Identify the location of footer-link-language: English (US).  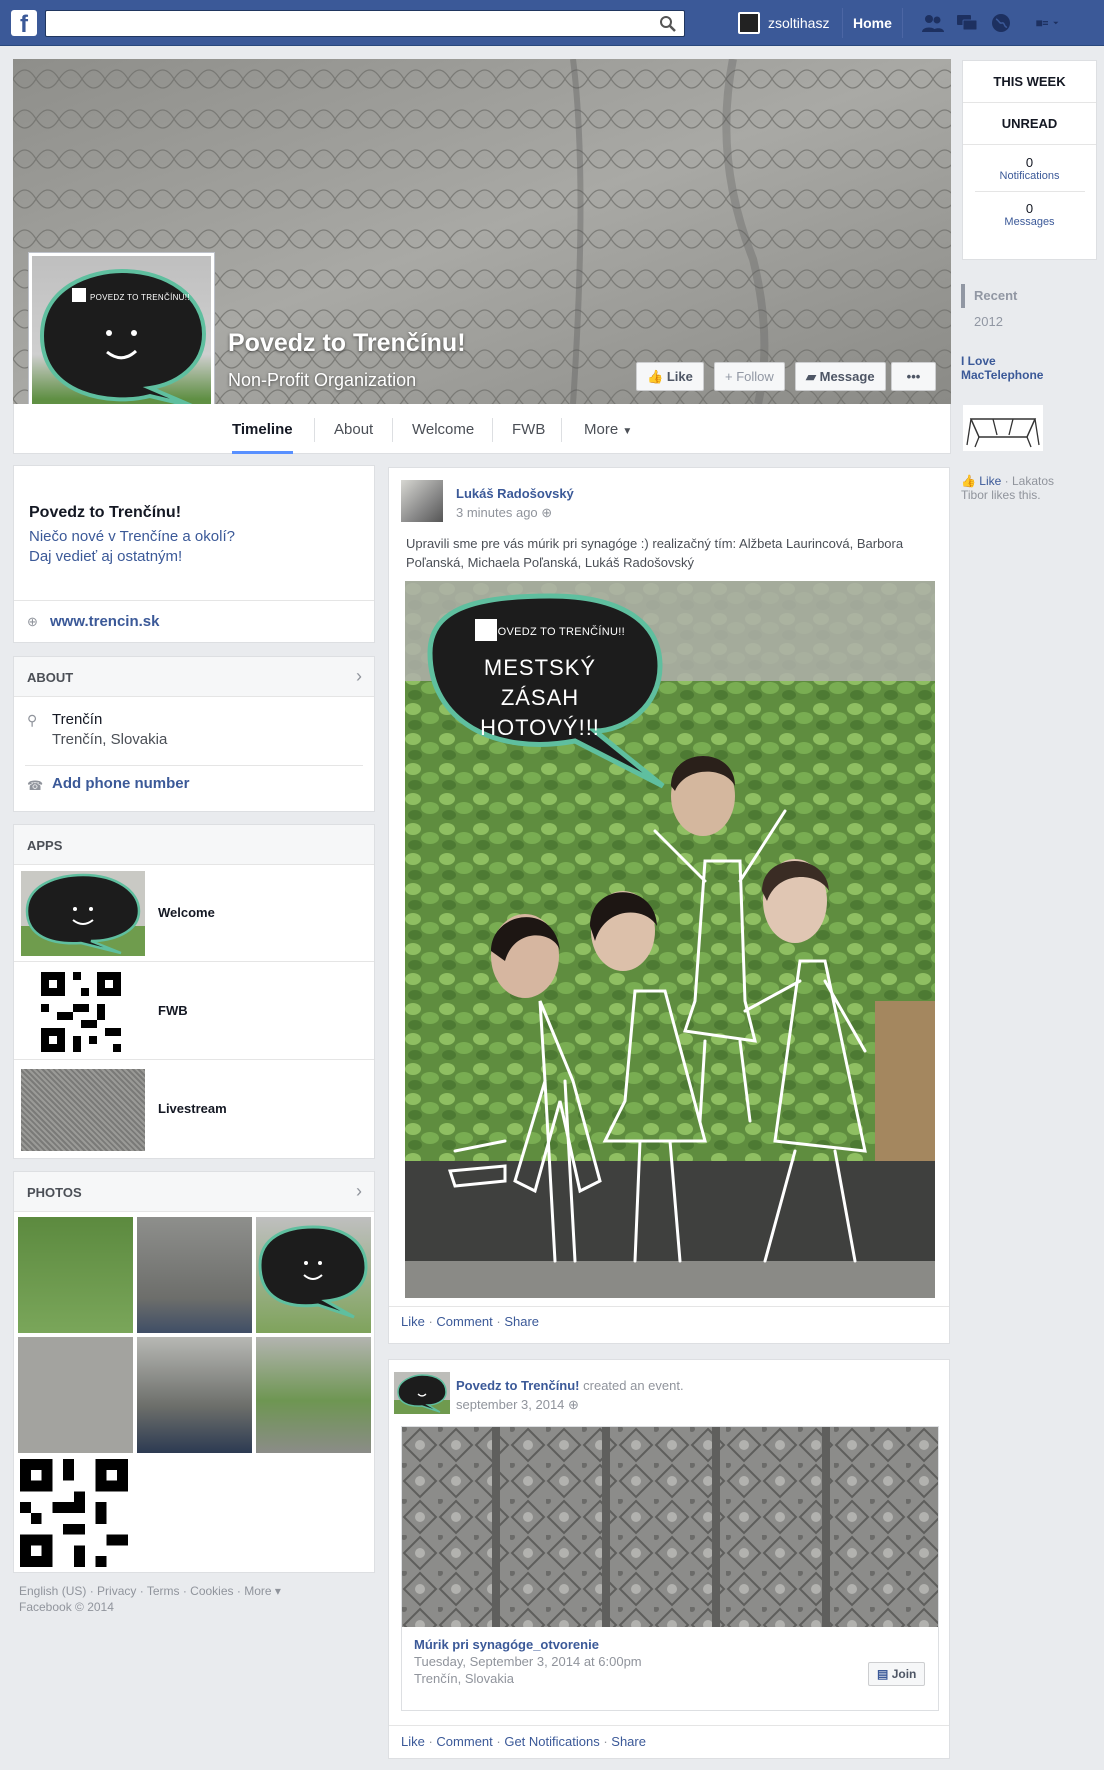
(52, 1591).